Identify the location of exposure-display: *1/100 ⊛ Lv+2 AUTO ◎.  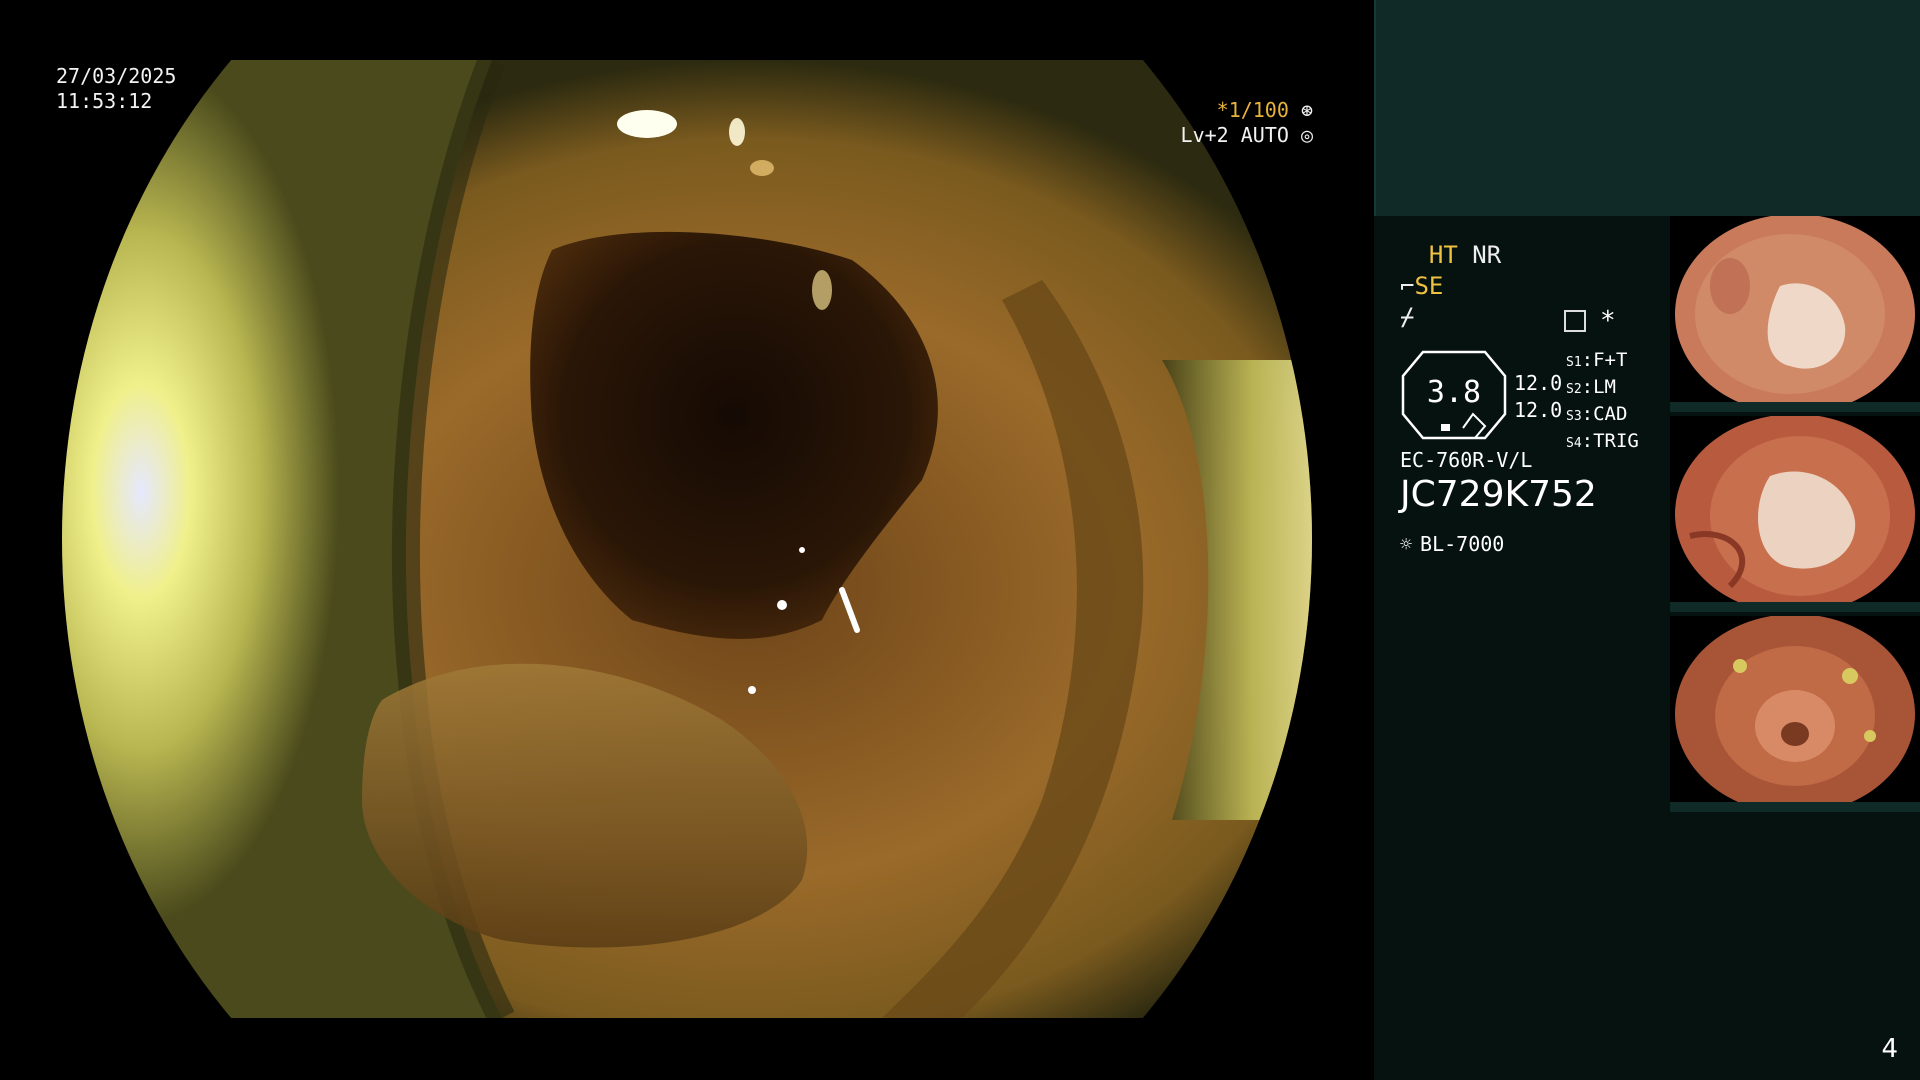
(1247, 123).